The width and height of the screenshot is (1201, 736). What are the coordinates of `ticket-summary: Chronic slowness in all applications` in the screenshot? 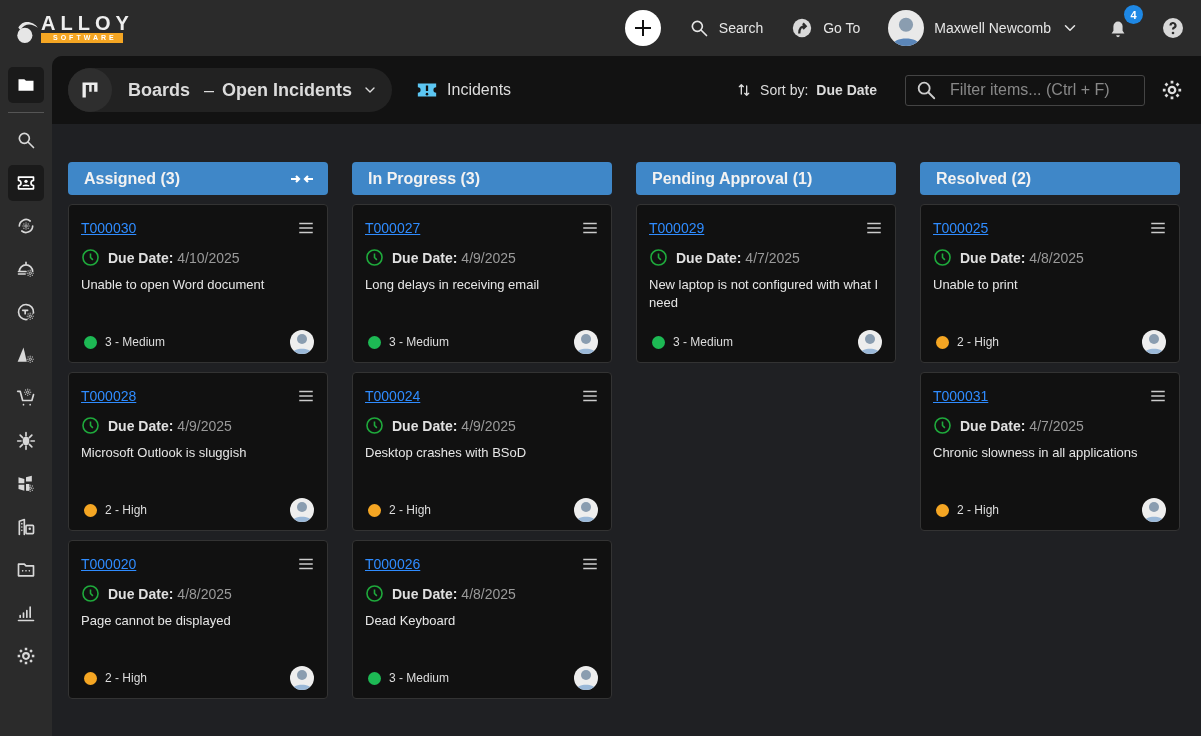 It's located at (1036, 453).